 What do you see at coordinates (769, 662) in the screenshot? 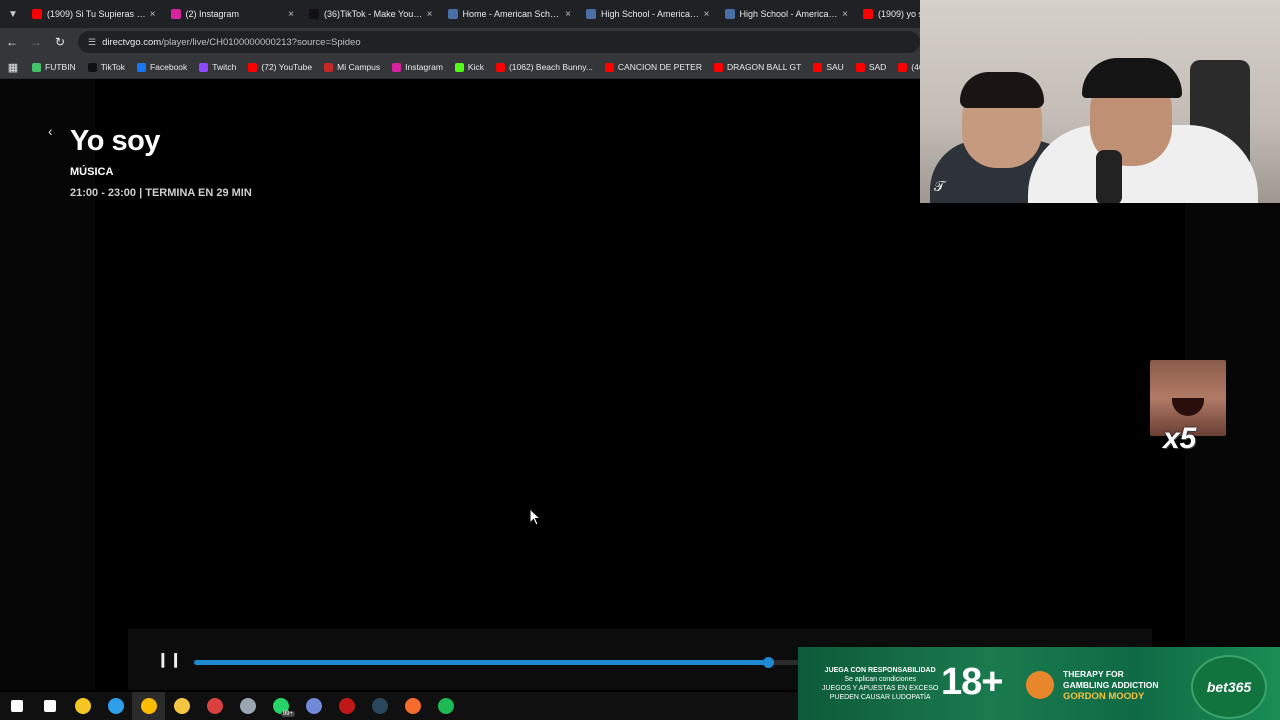
I see `progress-knob` at bounding box center [769, 662].